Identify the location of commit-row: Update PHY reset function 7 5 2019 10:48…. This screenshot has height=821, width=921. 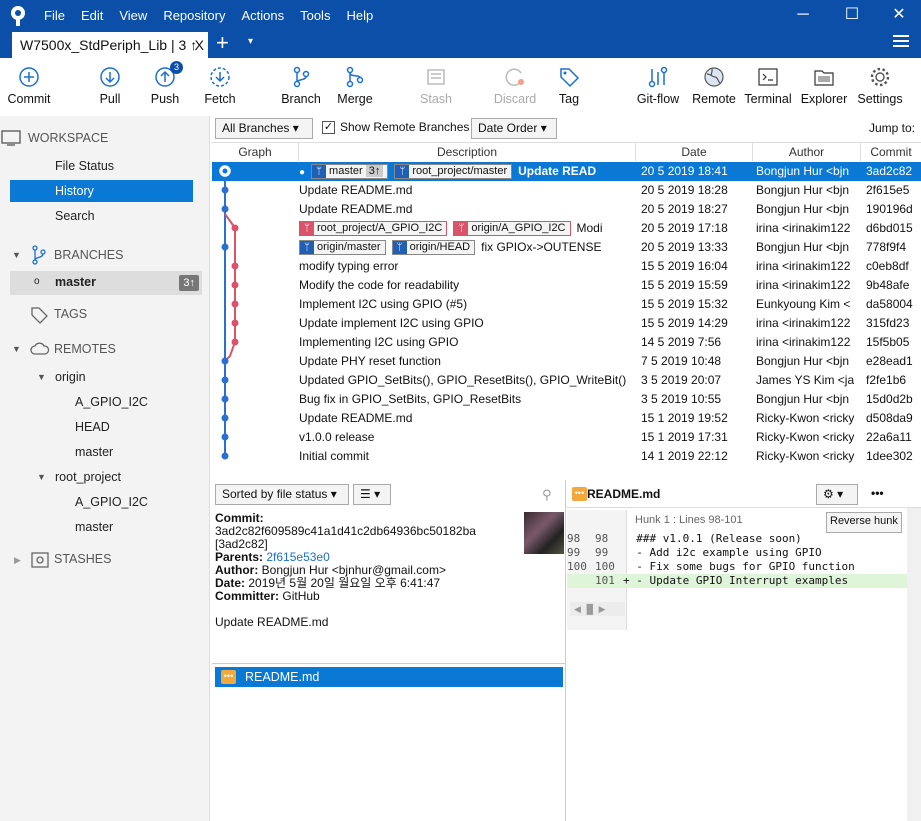
(566, 361).